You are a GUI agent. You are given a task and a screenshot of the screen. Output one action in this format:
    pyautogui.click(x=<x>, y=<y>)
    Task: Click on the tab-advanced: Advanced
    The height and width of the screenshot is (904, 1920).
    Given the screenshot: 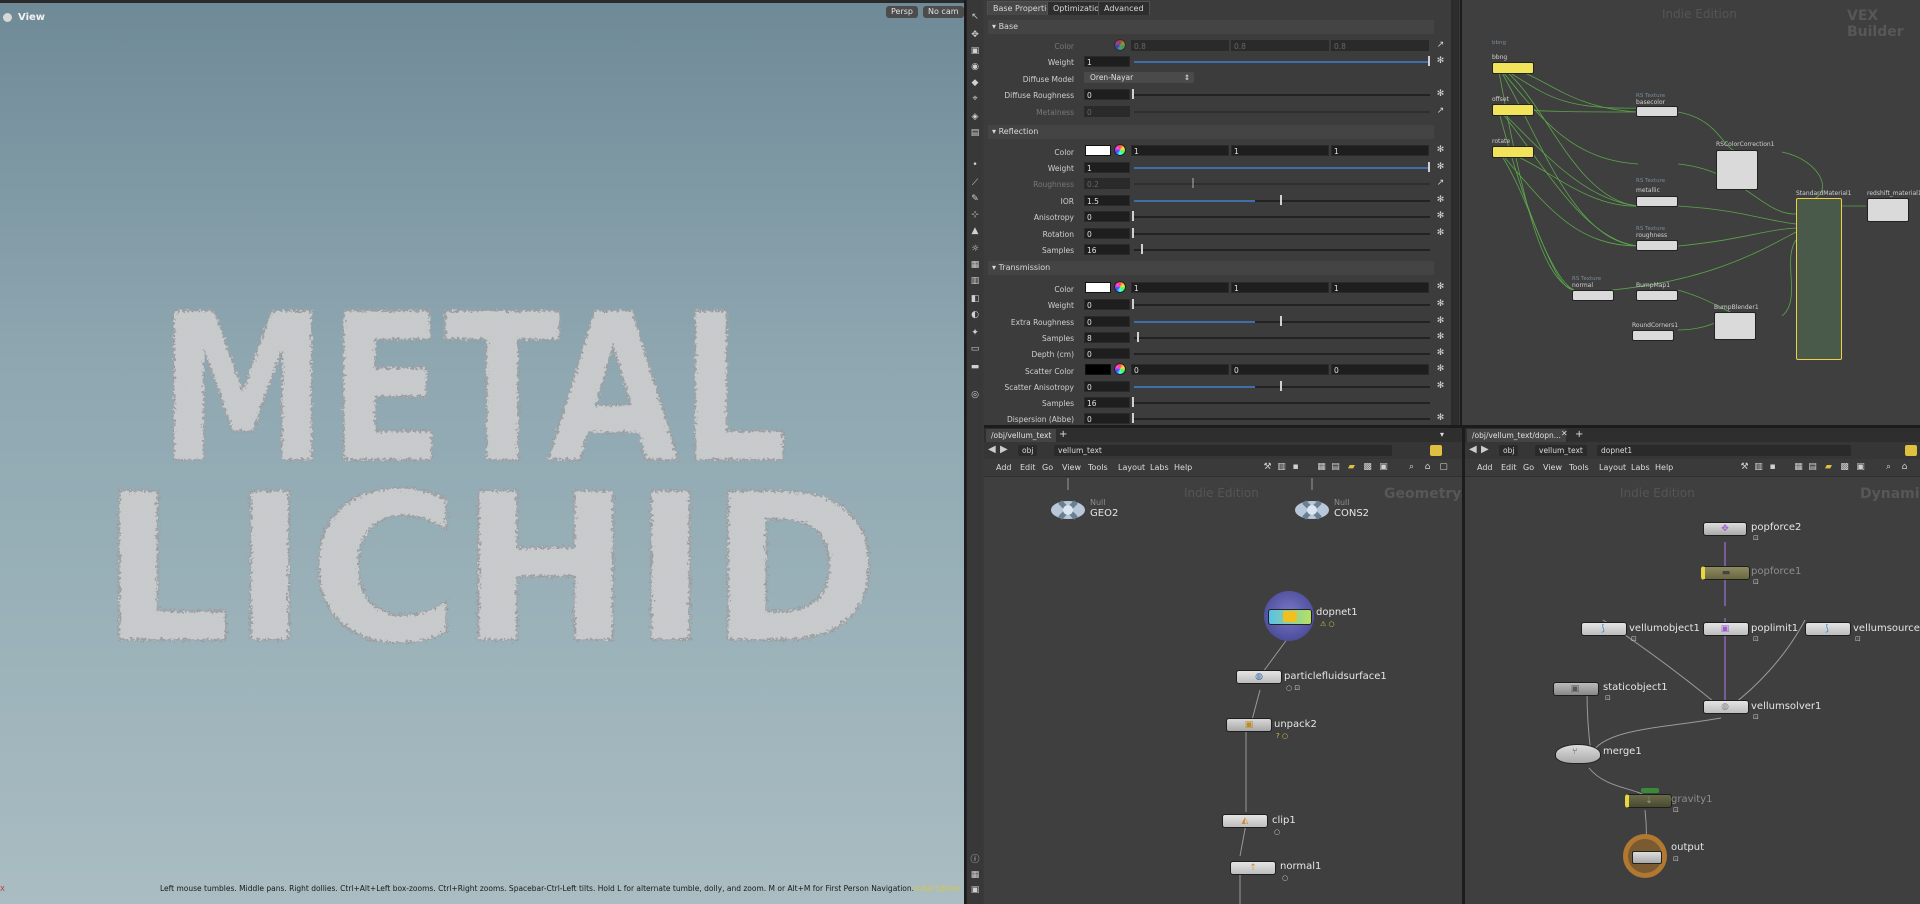 What is the action you would take?
    pyautogui.click(x=1124, y=8)
    